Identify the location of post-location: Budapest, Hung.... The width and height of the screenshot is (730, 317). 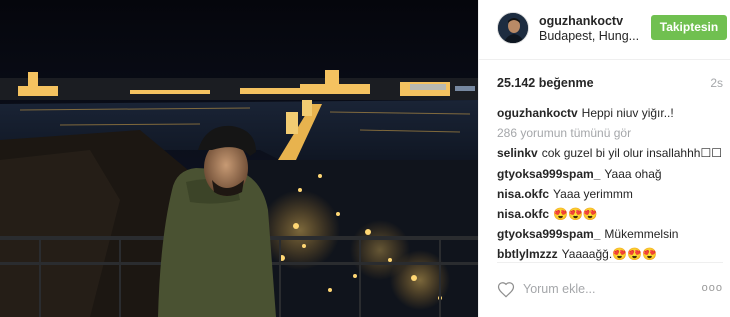
(589, 36).